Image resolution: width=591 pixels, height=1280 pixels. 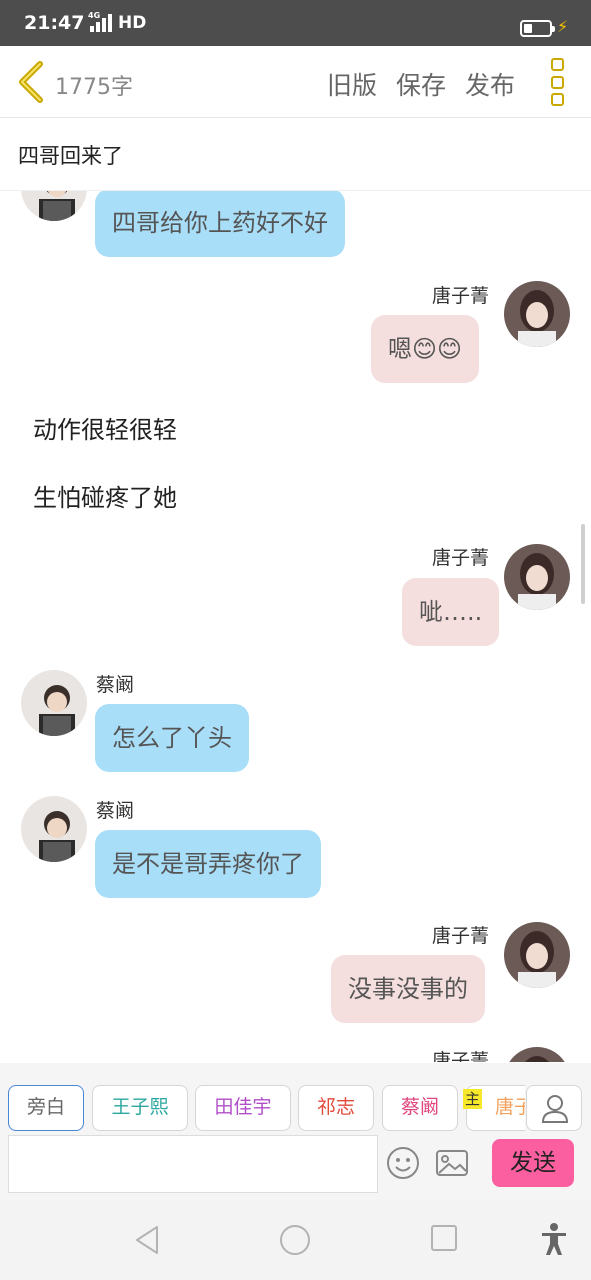 I want to click on chat-bubble: 四哥给你上药好不好, so click(x=220, y=224).